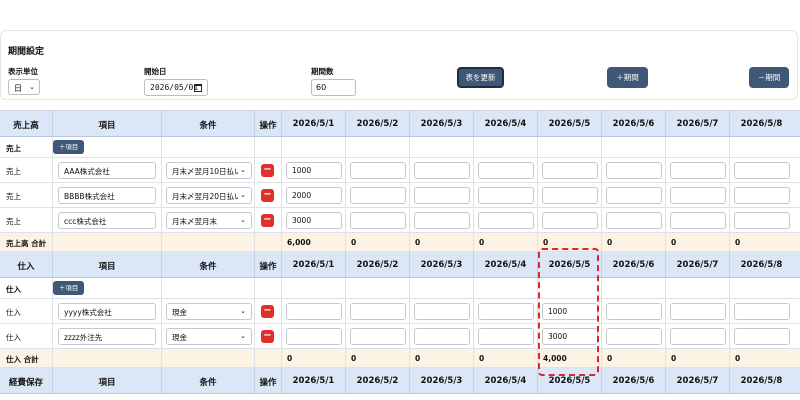 The width and height of the screenshot is (800, 400). I want to click on condition-select: 月末〆翌月10日払い ⌄, so click(209, 170).